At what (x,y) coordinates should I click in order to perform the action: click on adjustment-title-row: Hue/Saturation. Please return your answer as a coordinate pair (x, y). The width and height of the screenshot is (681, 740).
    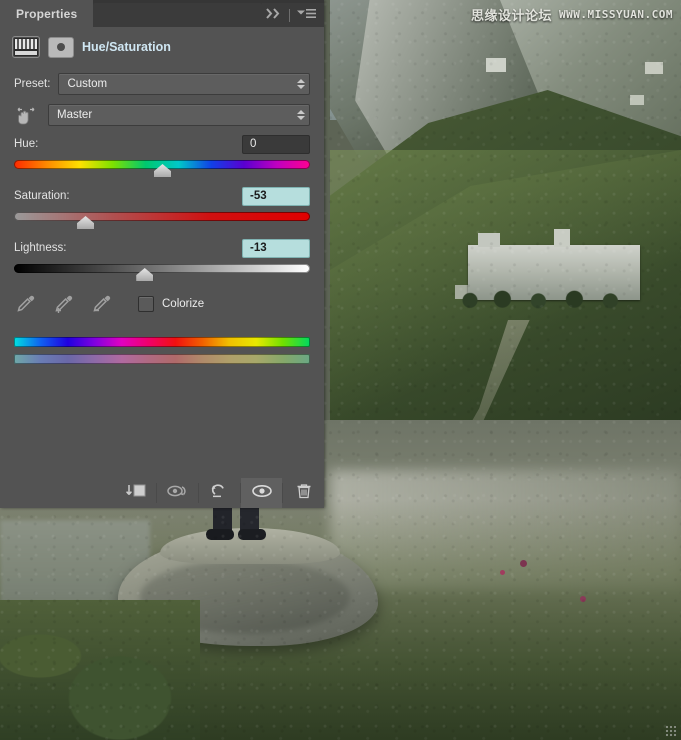
    Looking at the image, I should click on (162, 47).